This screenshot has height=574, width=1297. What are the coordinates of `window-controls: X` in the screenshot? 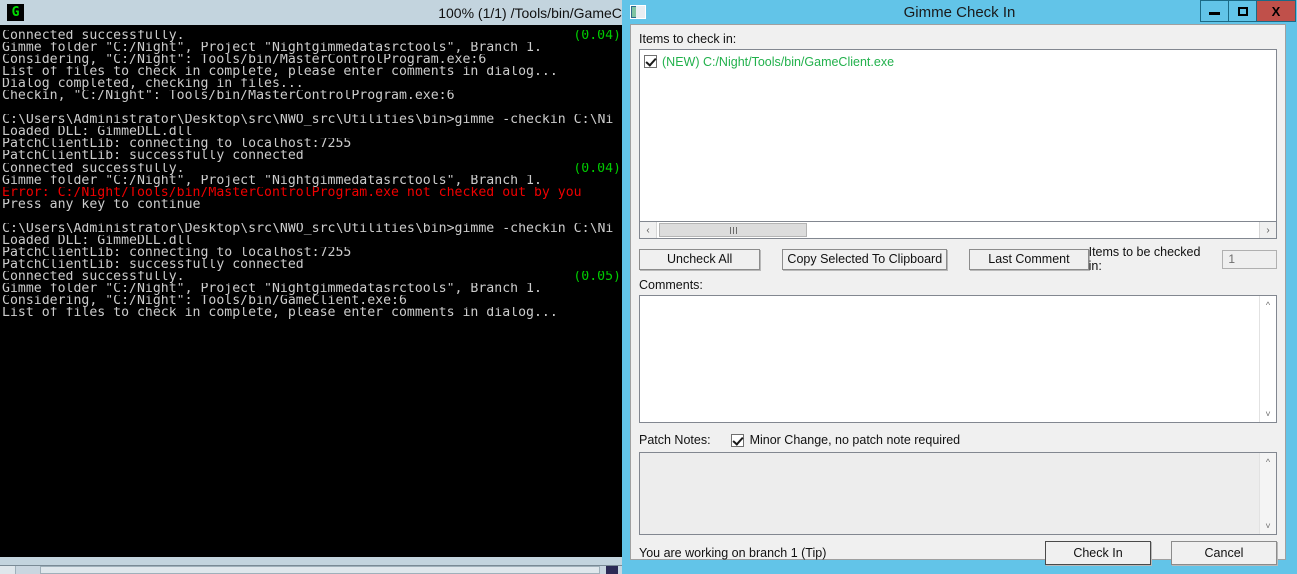 It's located at (1248, 11).